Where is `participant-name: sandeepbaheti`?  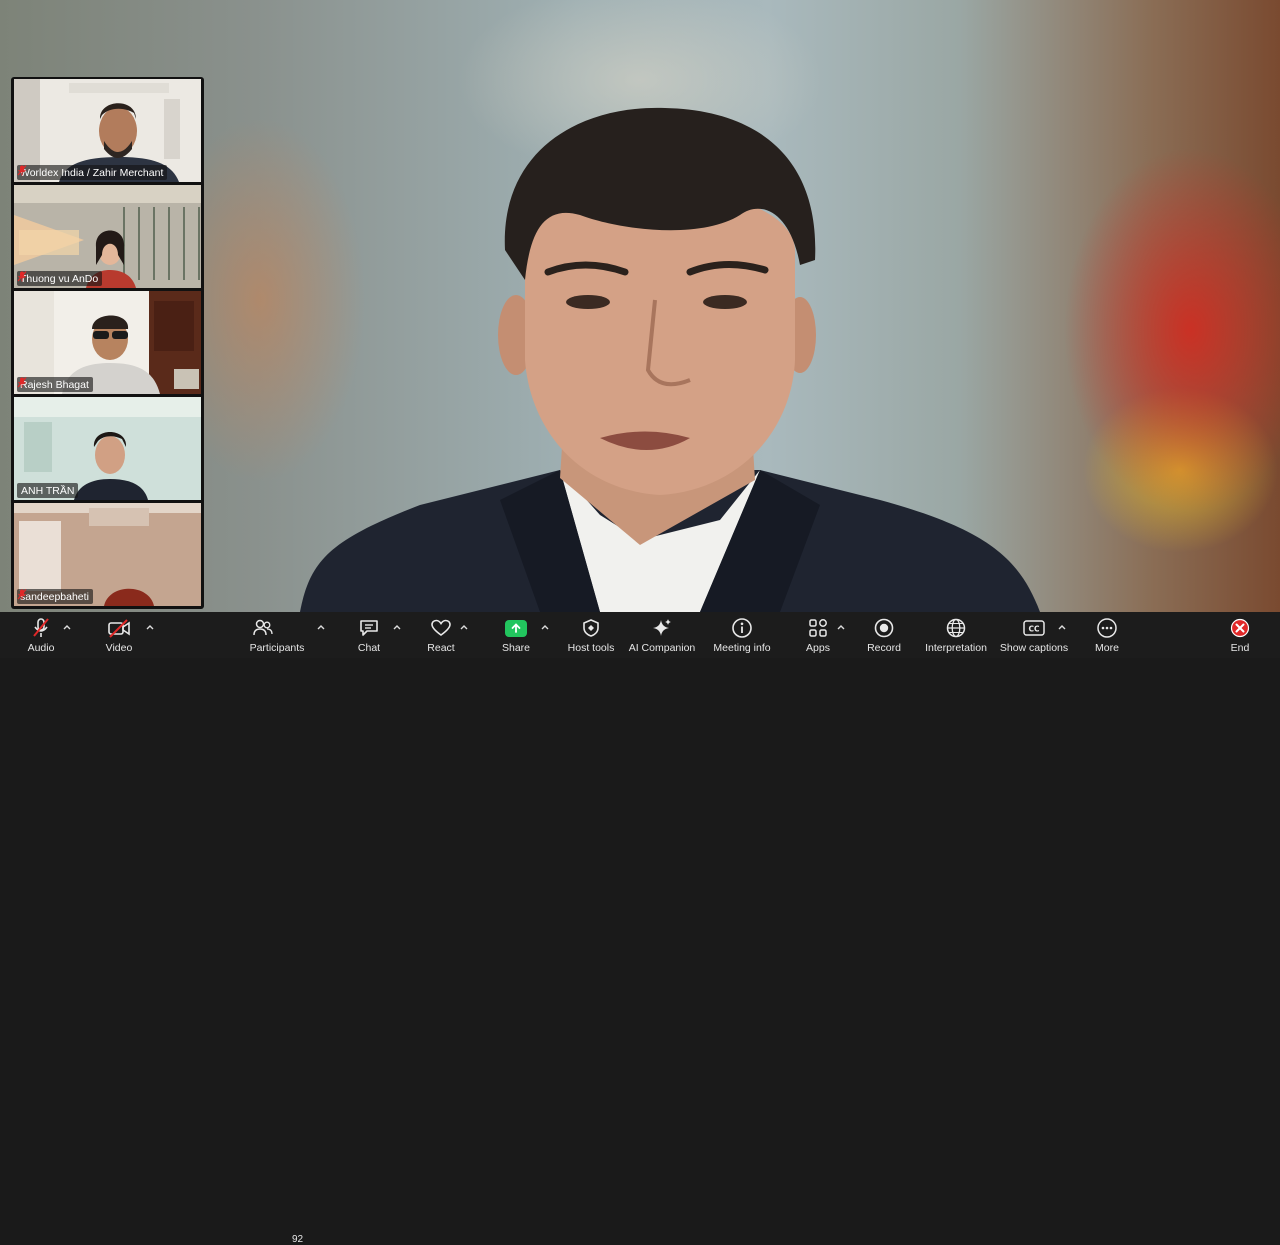
participant-name: sandeepbaheti is located at coordinates (54, 596).